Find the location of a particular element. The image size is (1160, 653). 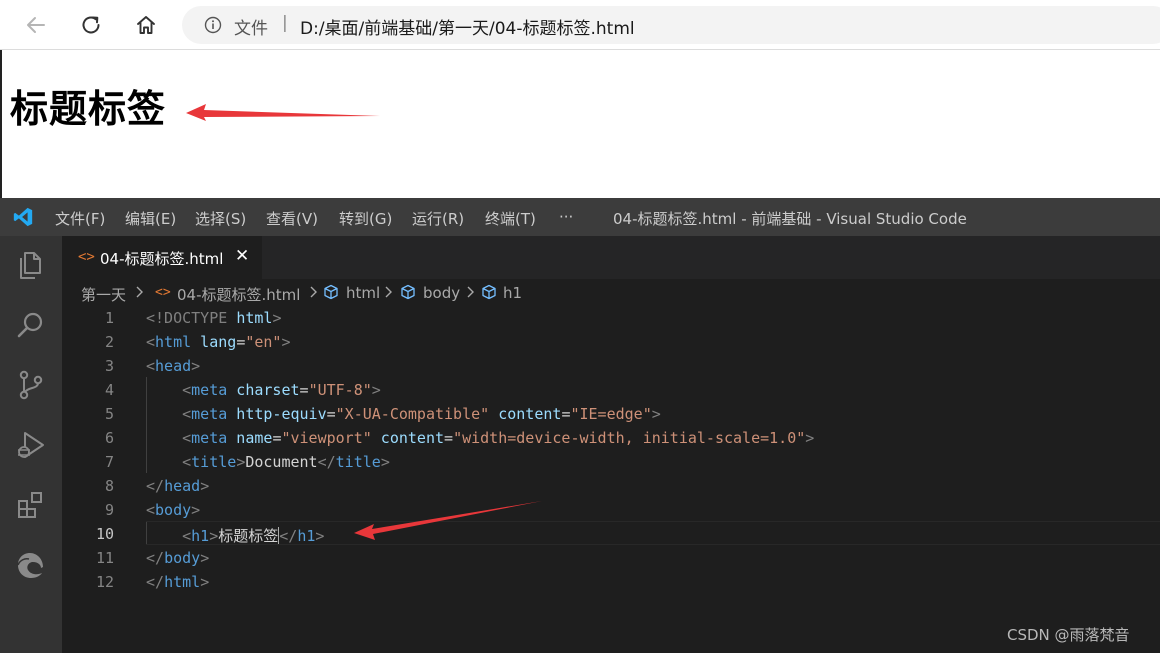

line-number: 4 is located at coordinates (109, 390).